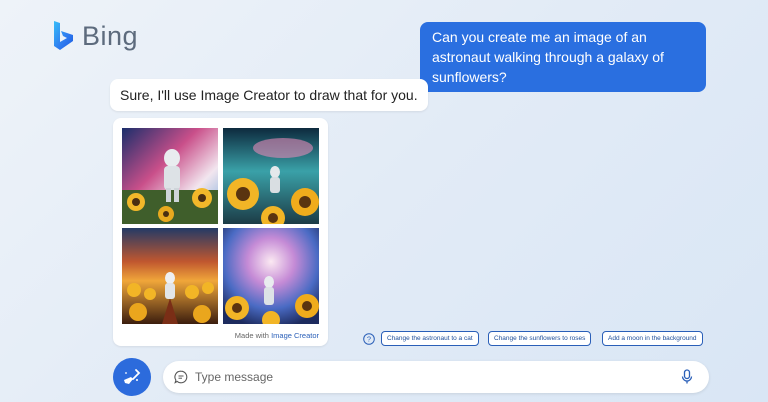 Image resolution: width=768 pixels, height=402 pixels. What do you see at coordinates (63, 35) in the screenshot?
I see `bing-logo-icon` at bounding box center [63, 35].